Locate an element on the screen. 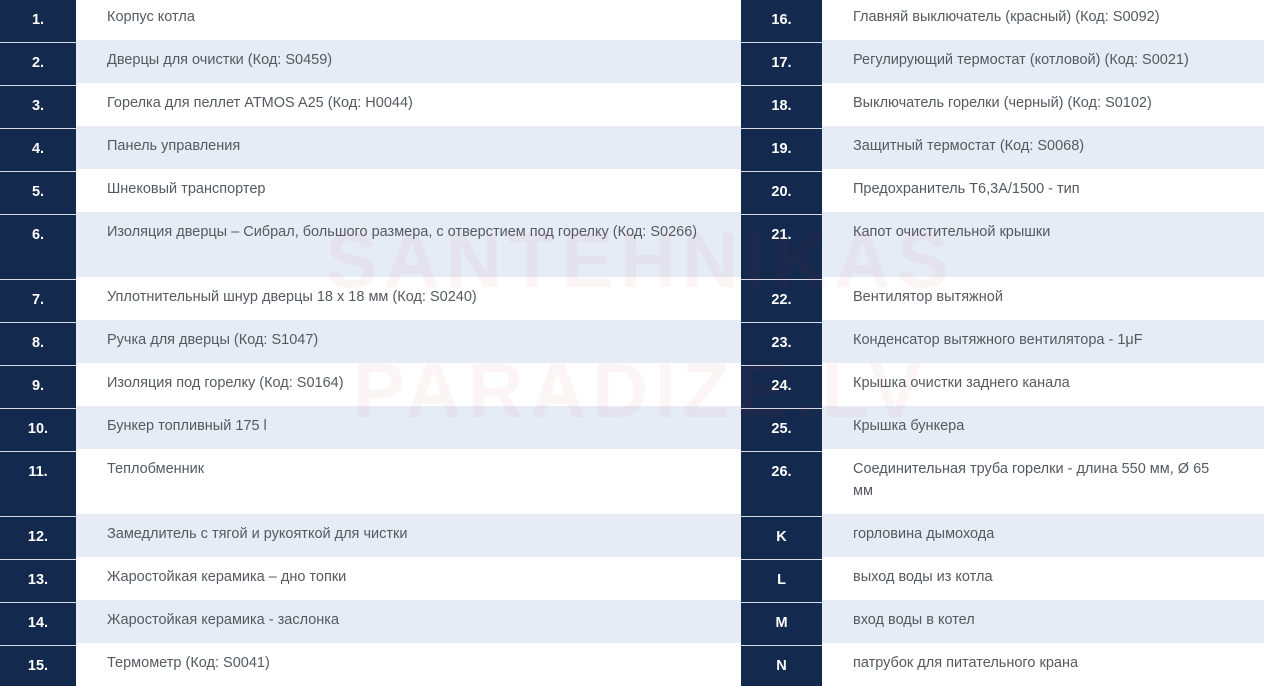 This screenshot has height=686, width=1264. item-number: 9. is located at coordinates (38, 387).